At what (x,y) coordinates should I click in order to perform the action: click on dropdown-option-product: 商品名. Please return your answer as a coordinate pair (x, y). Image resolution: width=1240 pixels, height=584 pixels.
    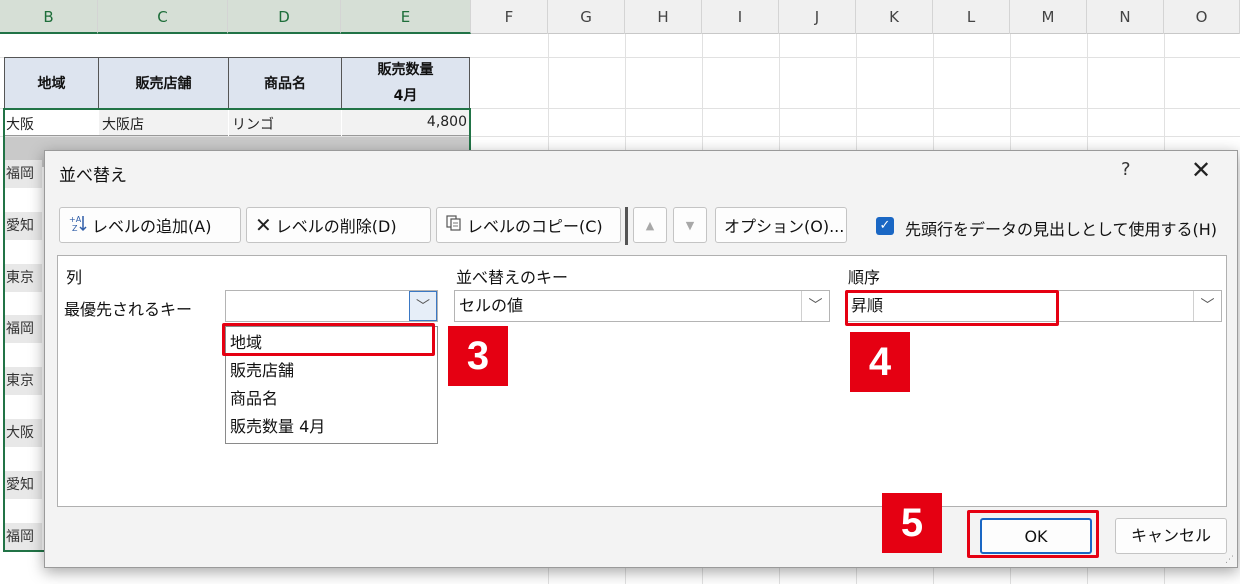
    Looking at the image, I should click on (330, 399).